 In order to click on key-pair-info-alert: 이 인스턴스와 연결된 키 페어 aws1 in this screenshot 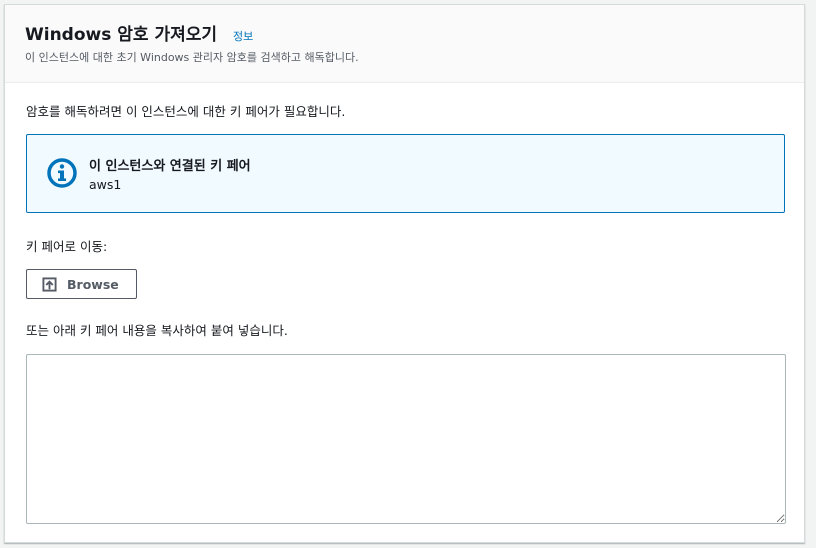, I will do `click(405, 173)`.